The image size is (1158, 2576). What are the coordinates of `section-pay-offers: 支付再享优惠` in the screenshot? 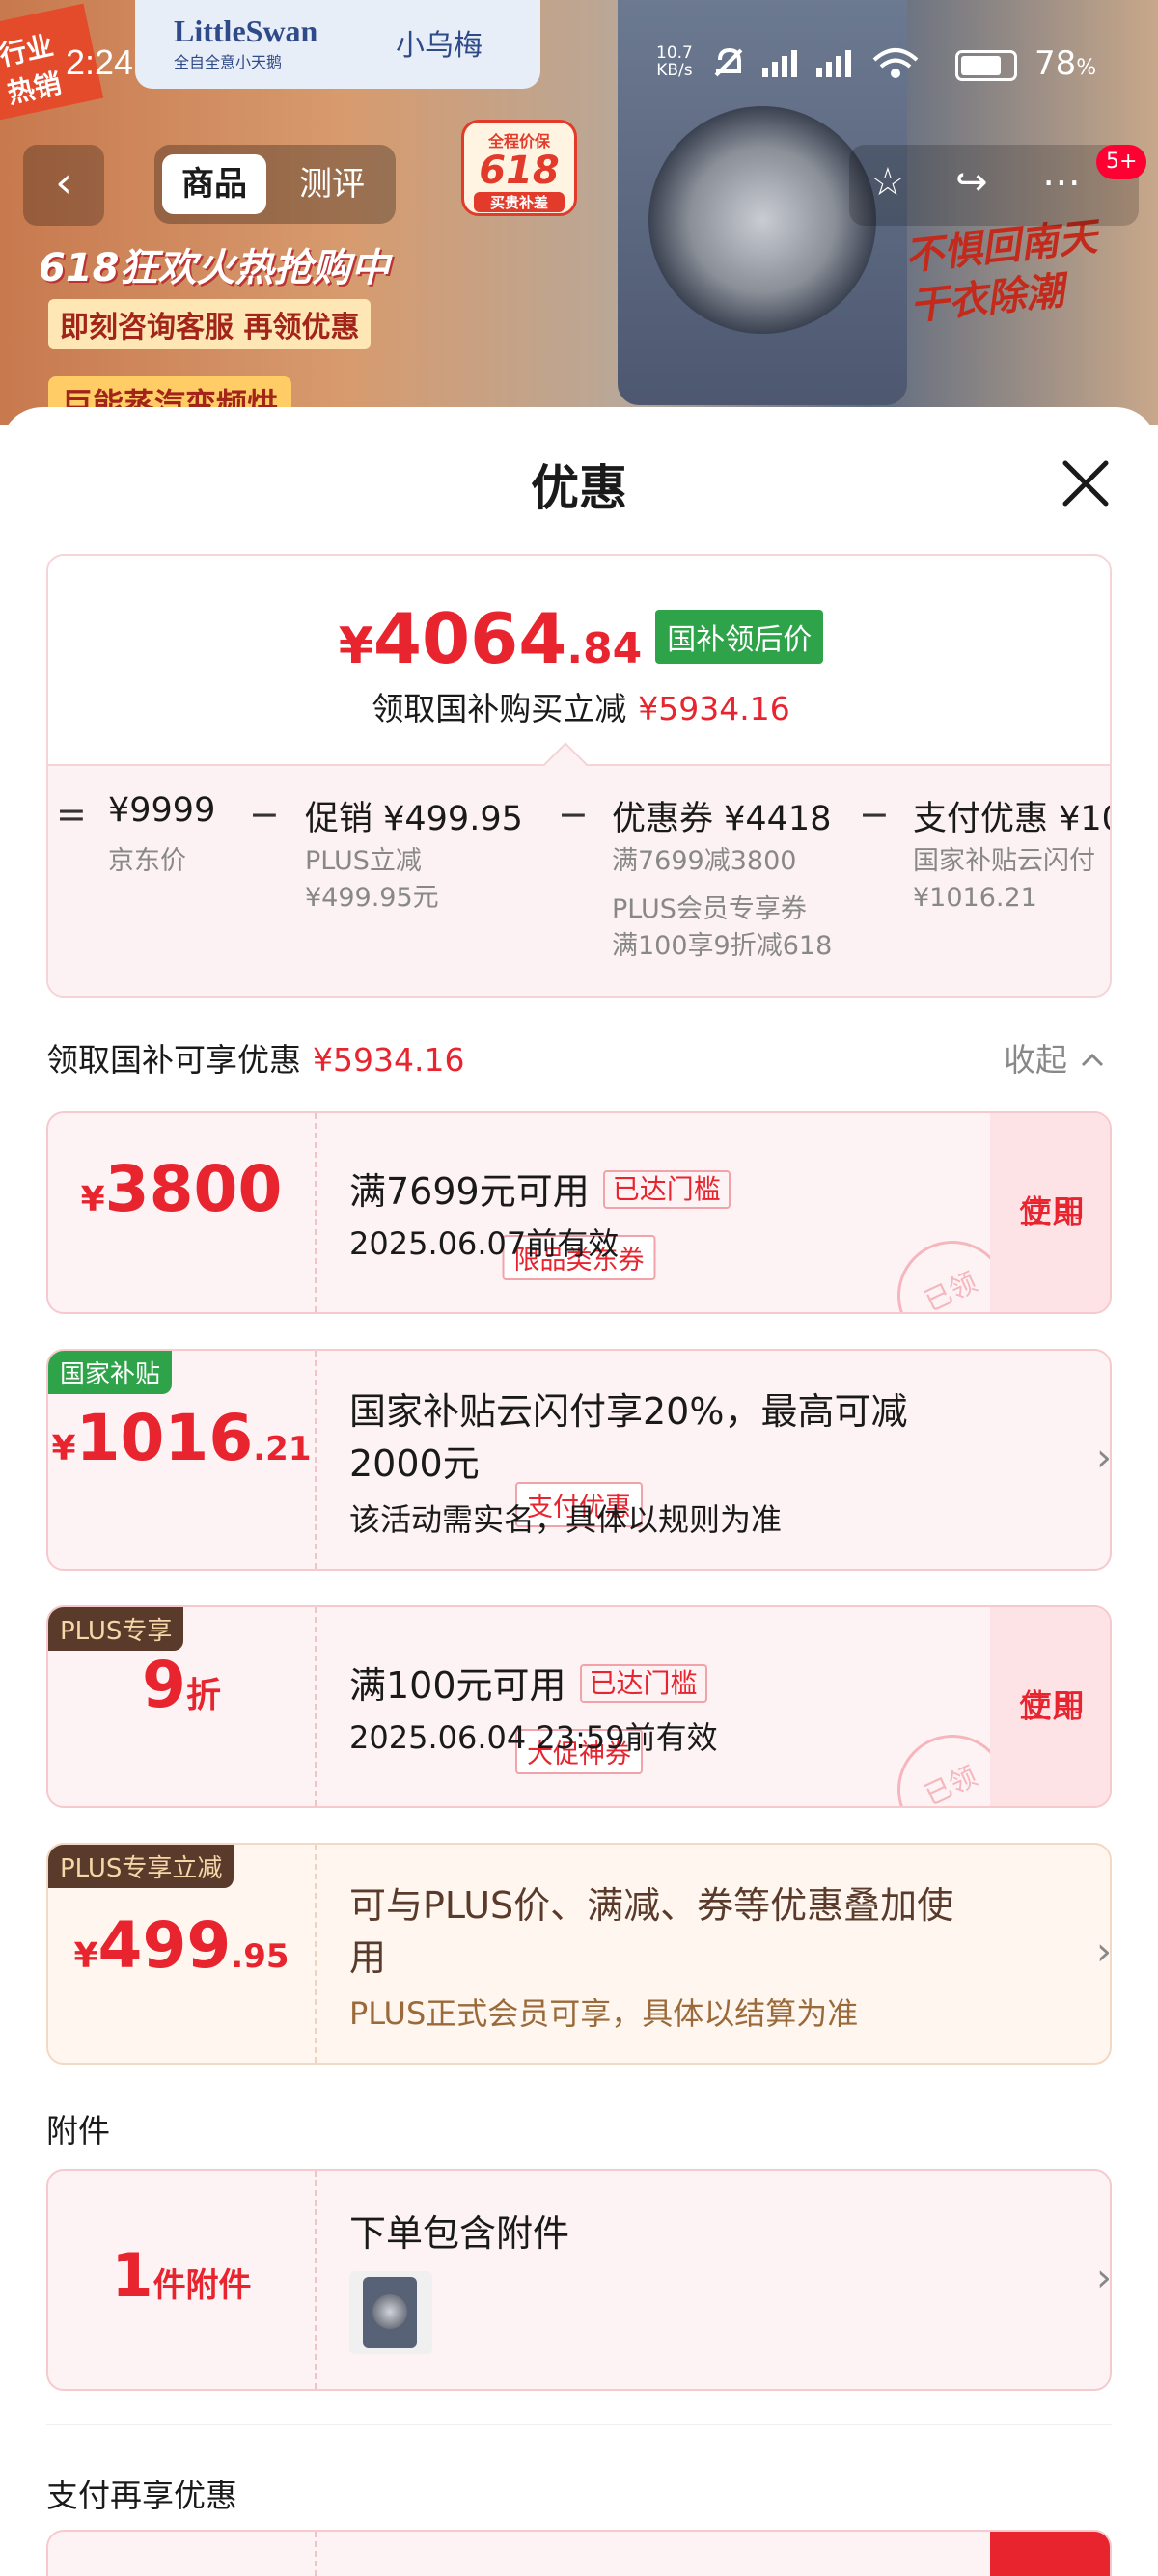 It's located at (141, 2495).